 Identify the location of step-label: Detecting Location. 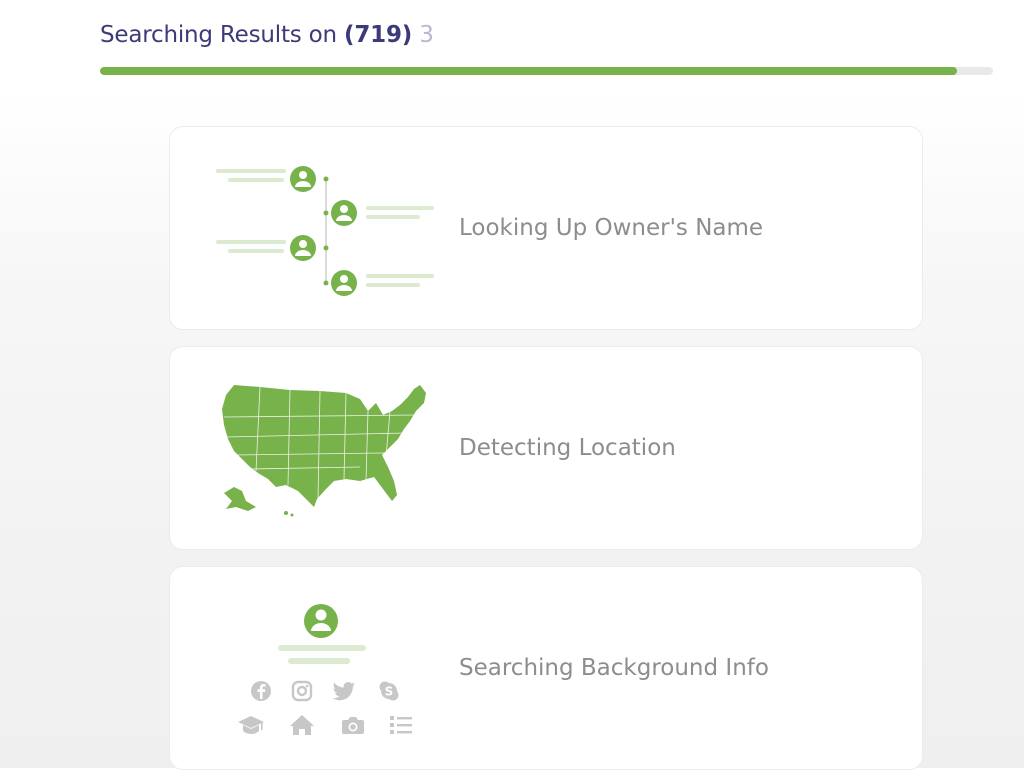
(567, 448).